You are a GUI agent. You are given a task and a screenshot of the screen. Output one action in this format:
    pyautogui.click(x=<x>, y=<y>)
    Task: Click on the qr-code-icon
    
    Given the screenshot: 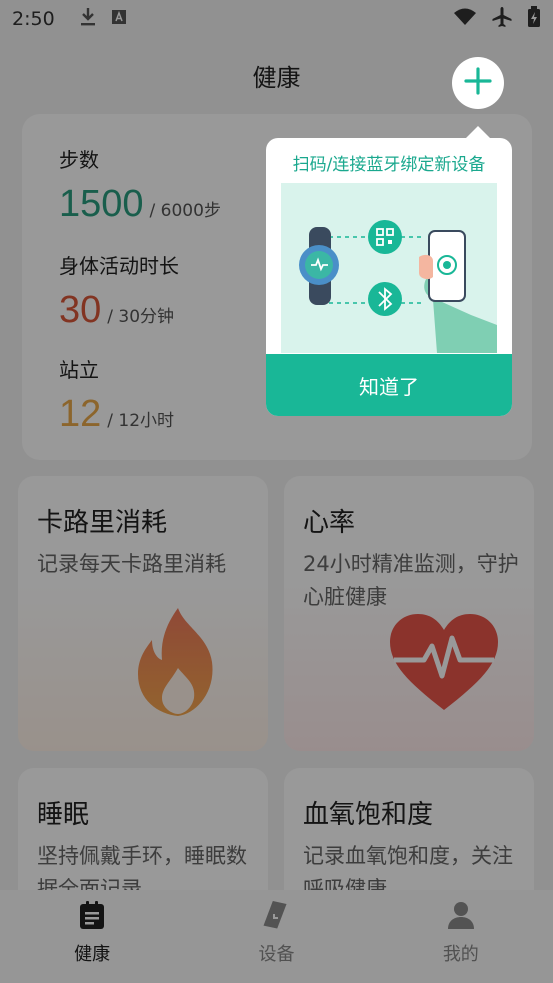 What is the action you would take?
    pyautogui.click(x=385, y=237)
    